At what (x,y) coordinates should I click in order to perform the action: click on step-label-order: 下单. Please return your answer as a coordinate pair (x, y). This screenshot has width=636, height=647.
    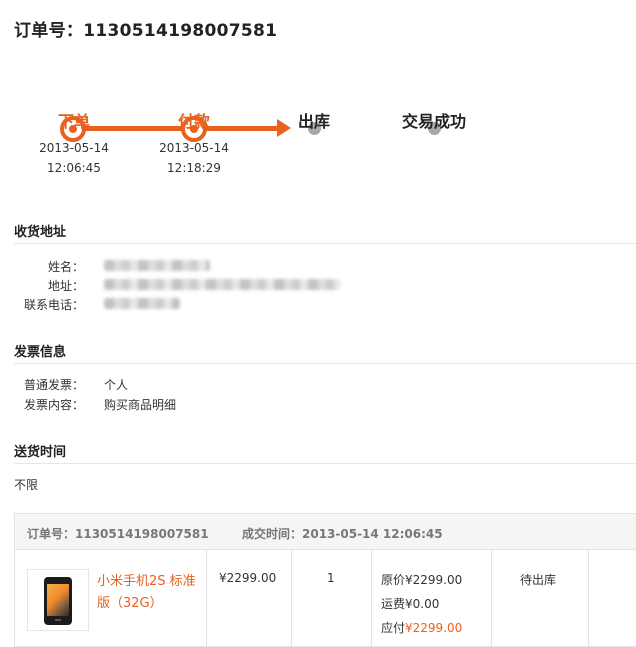
    Looking at the image, I should click on (73, 121).